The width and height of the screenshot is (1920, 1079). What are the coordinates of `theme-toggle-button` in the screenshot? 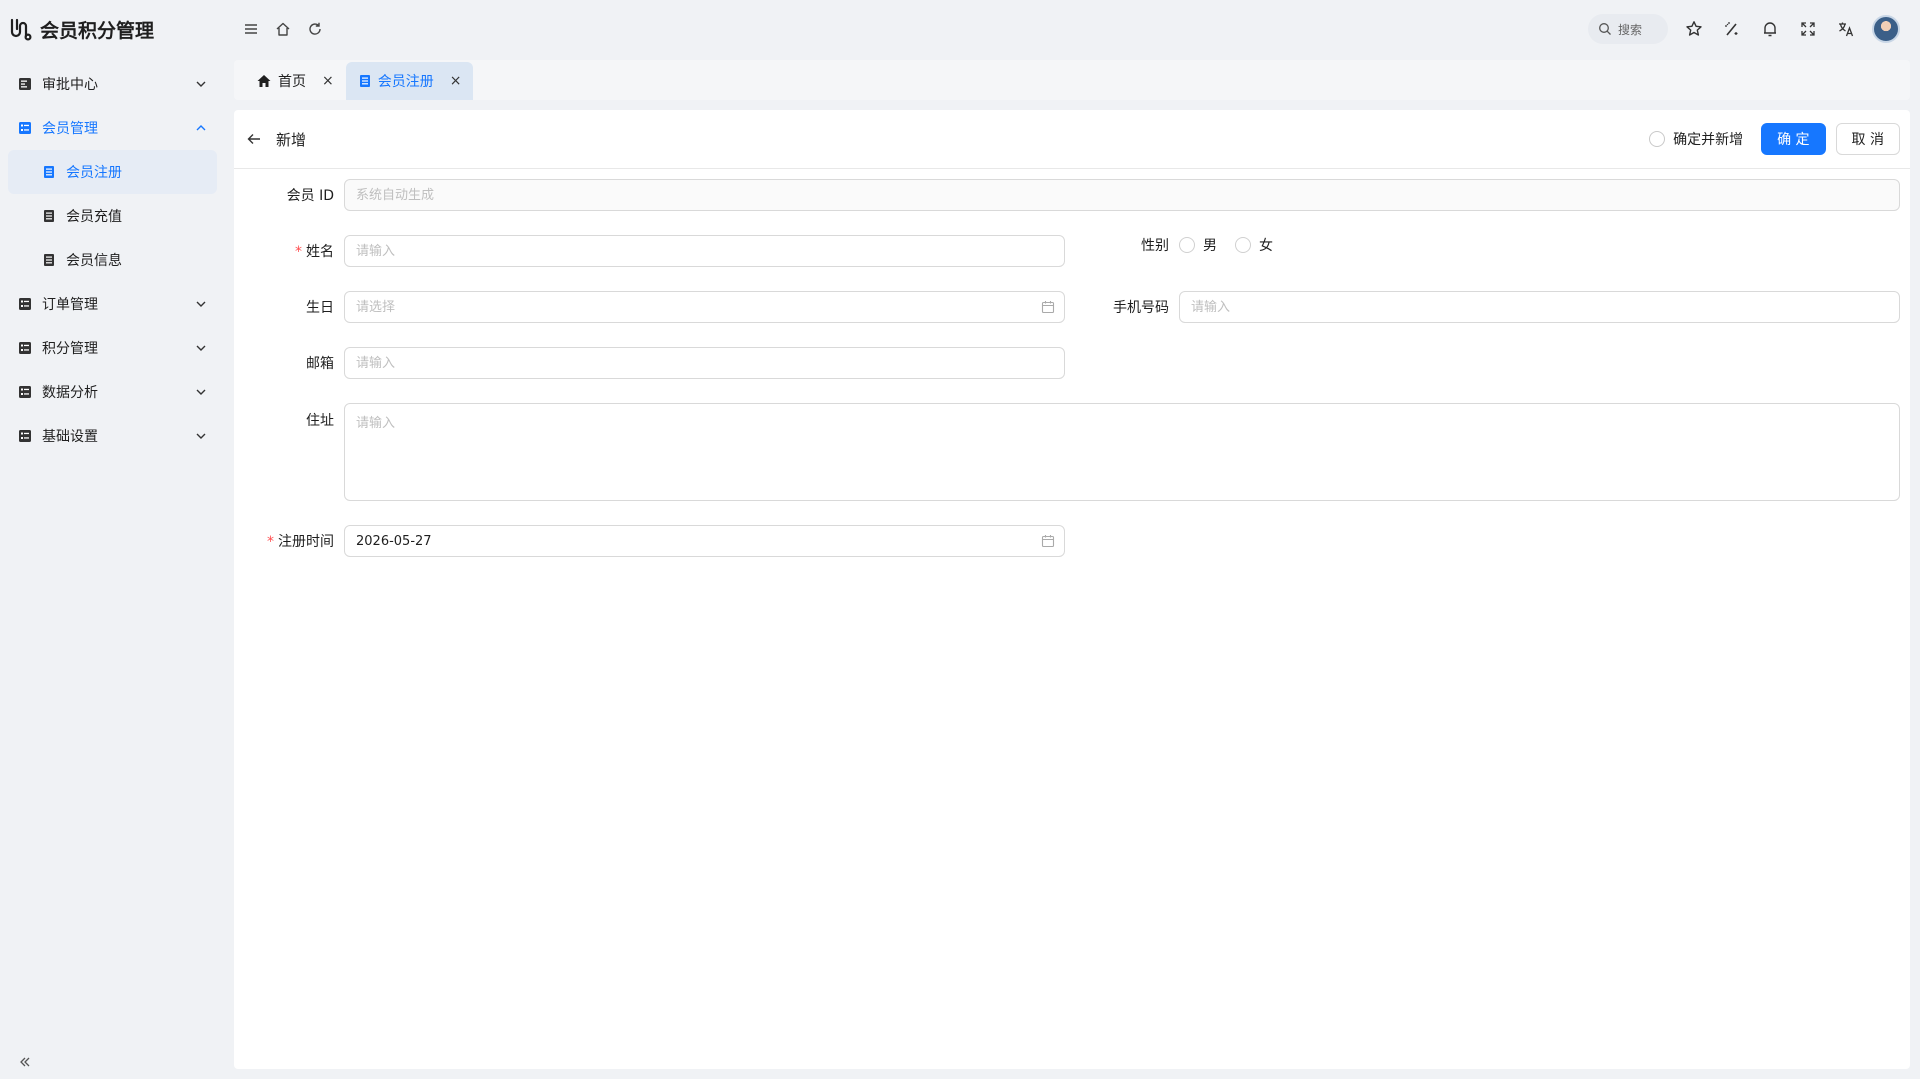 It's located at (1732, 29).